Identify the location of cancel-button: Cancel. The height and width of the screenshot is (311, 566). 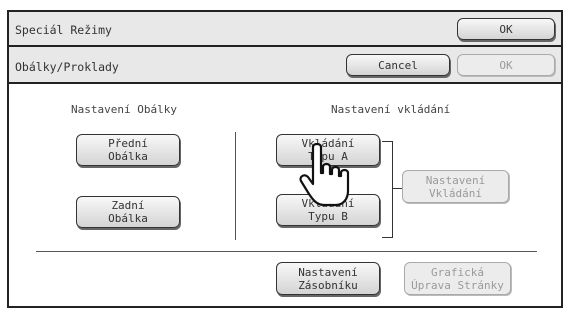
(398, 65).